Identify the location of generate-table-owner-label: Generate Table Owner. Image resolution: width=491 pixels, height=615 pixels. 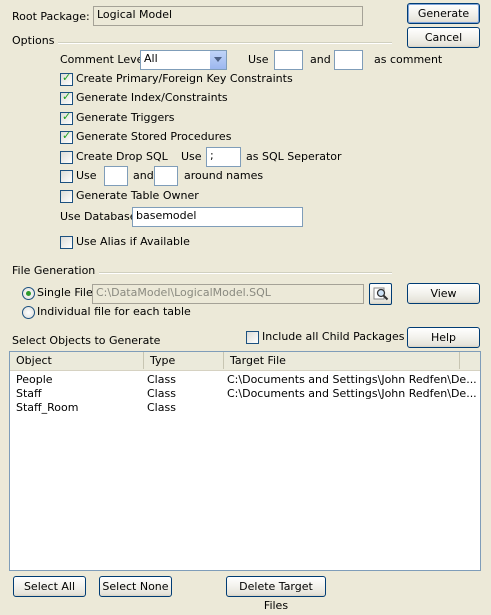
(137, 196).